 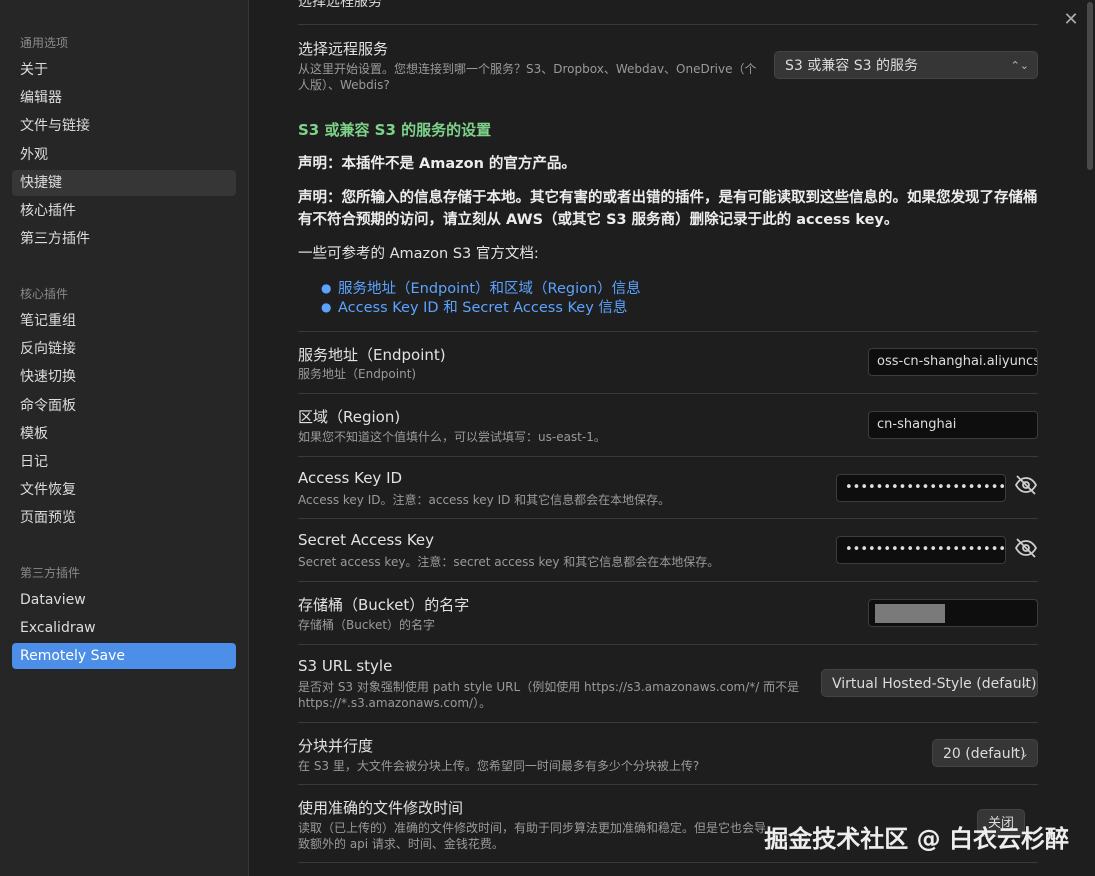 I want to click on setting-name: 服务地址（Endpoint), so click(x=372, y=355).